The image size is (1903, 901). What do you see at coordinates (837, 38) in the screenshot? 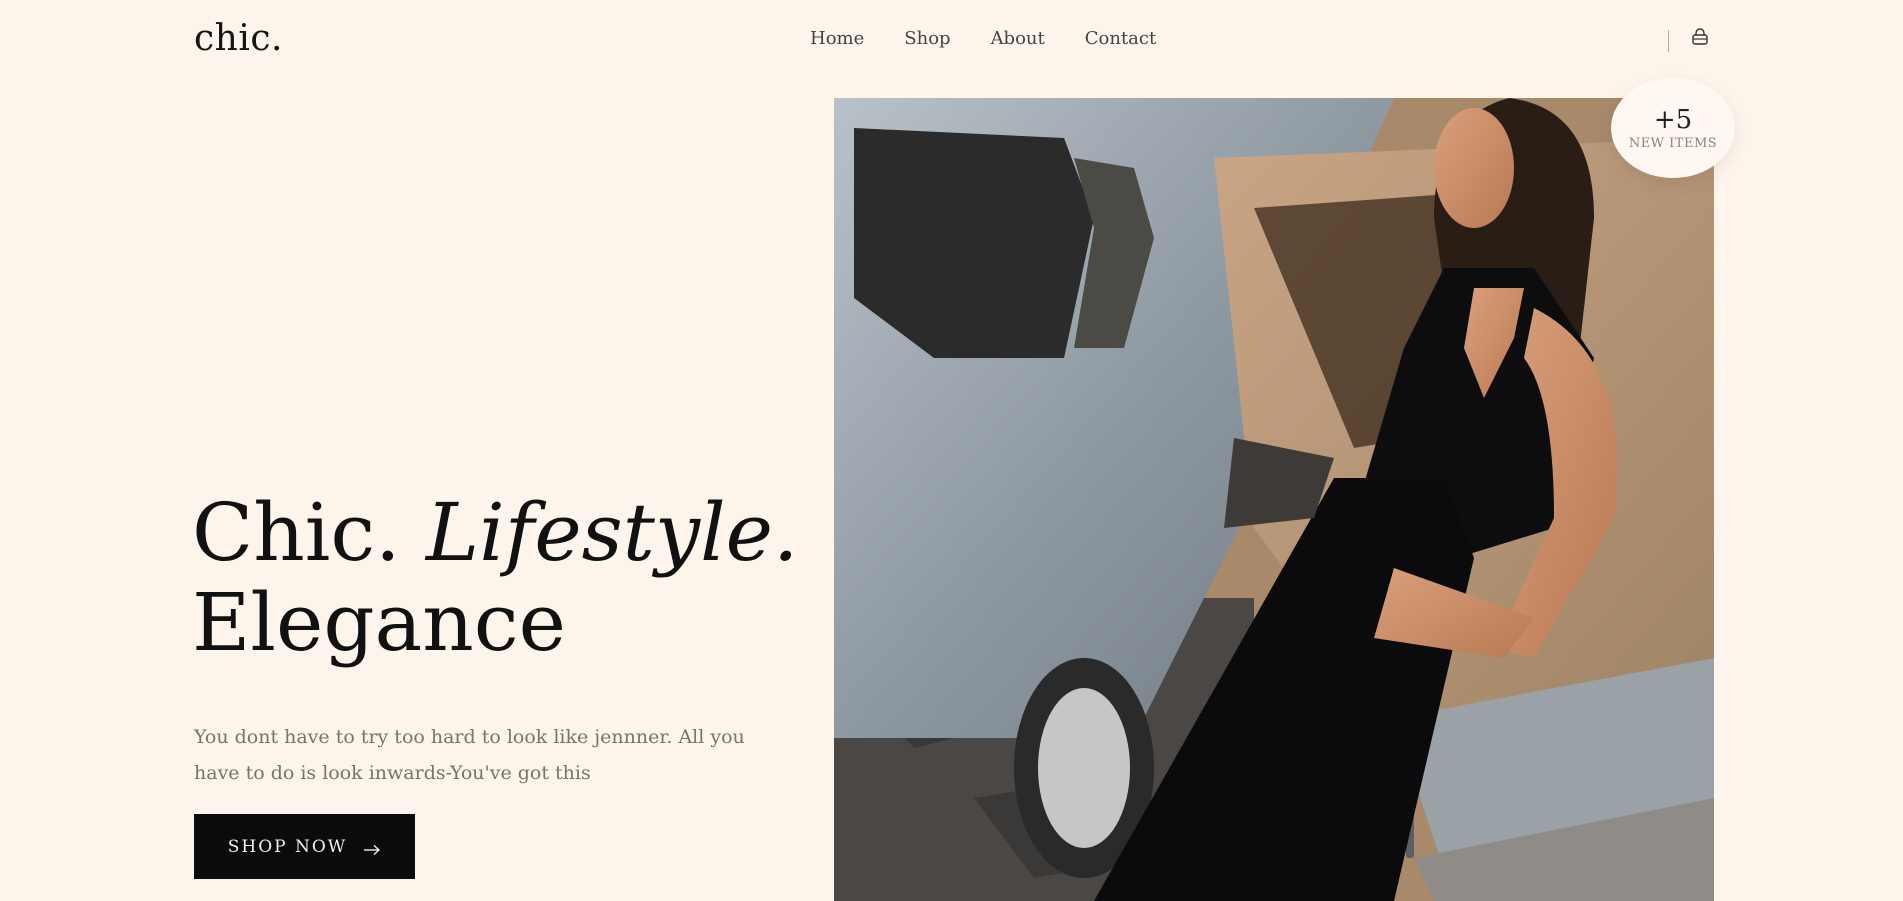
I see `nav-home: Home` at bounding box center [837, 38].